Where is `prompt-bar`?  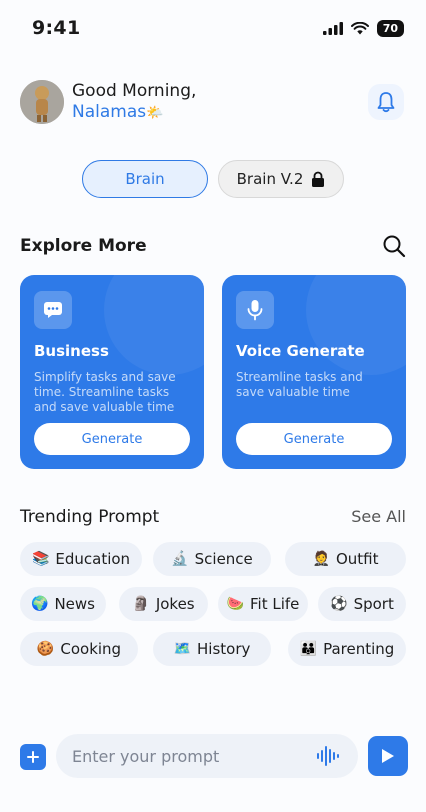 prompt-bar is located at coordinates (207, 756).